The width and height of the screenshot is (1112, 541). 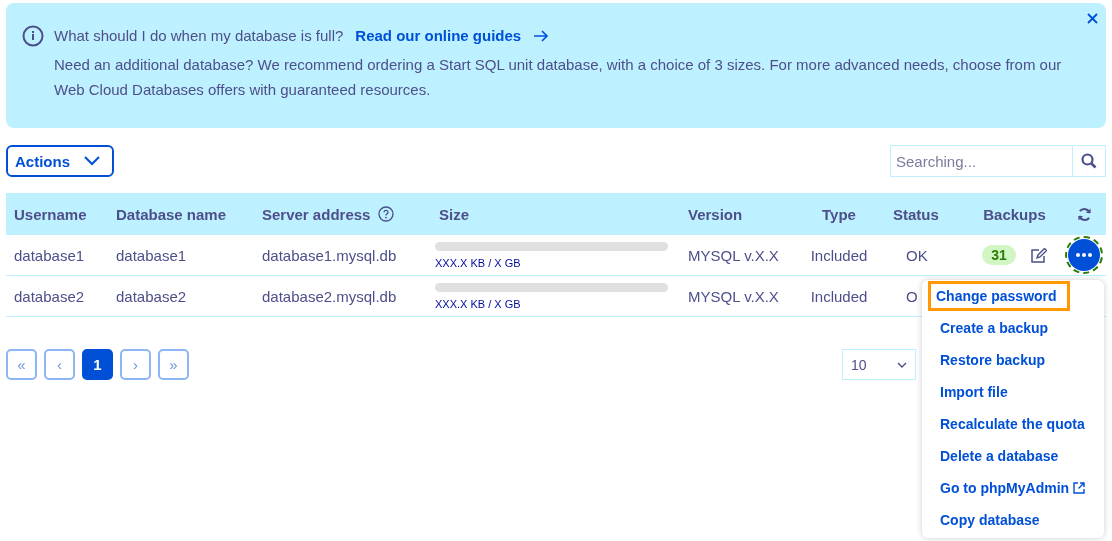 I want to click on column-header: Type, so click(x=839, y=214).